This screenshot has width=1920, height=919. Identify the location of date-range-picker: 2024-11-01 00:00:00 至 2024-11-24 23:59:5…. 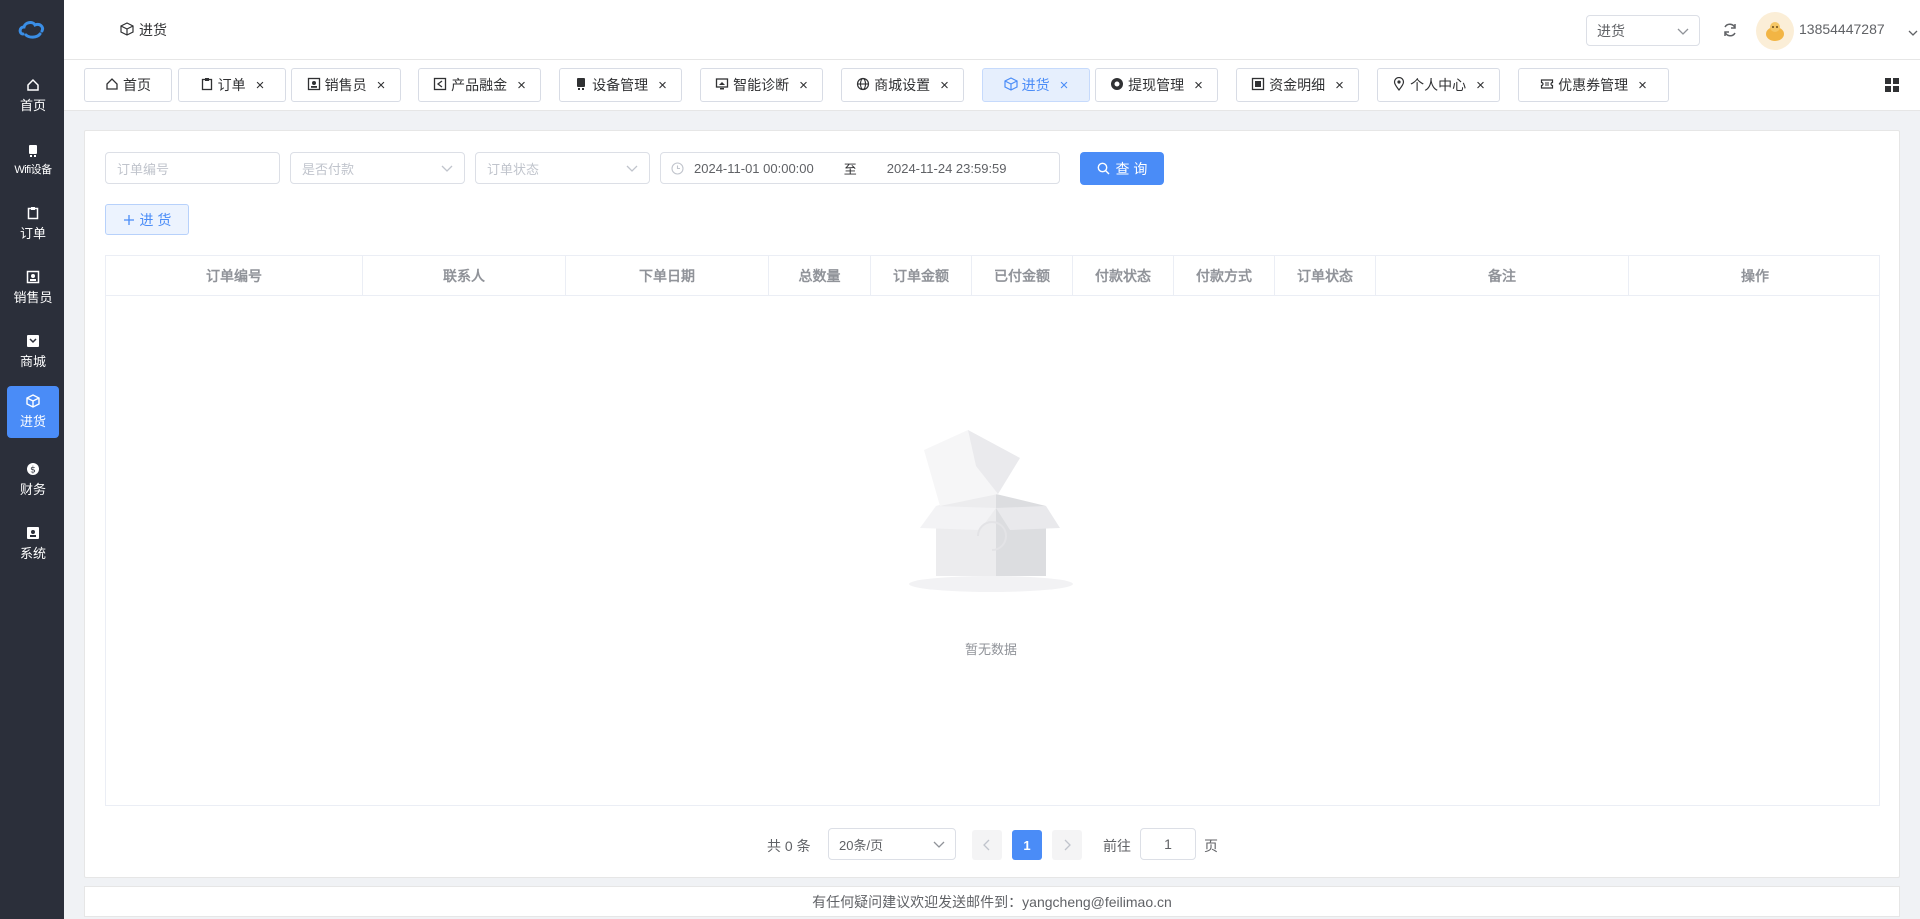
(860, 168).